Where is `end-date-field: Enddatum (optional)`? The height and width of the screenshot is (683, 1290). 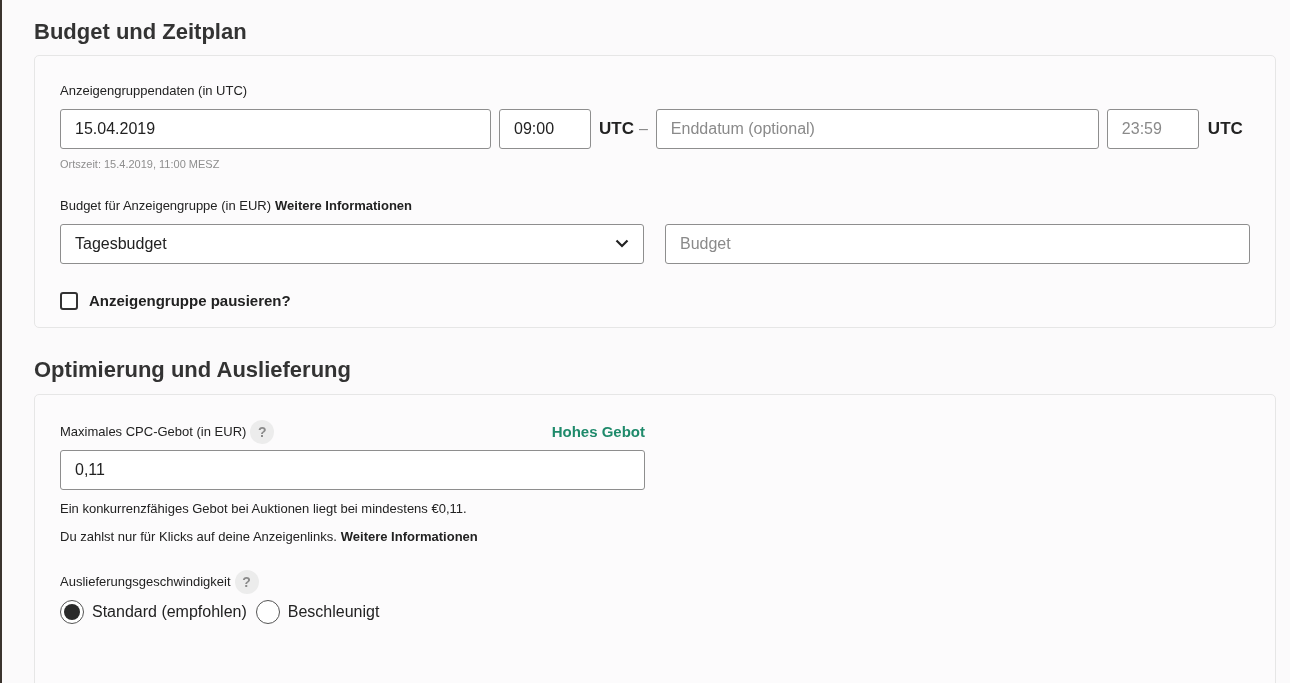 end-date-field: Enddatum (optional) is located at coordinates (877, 128).